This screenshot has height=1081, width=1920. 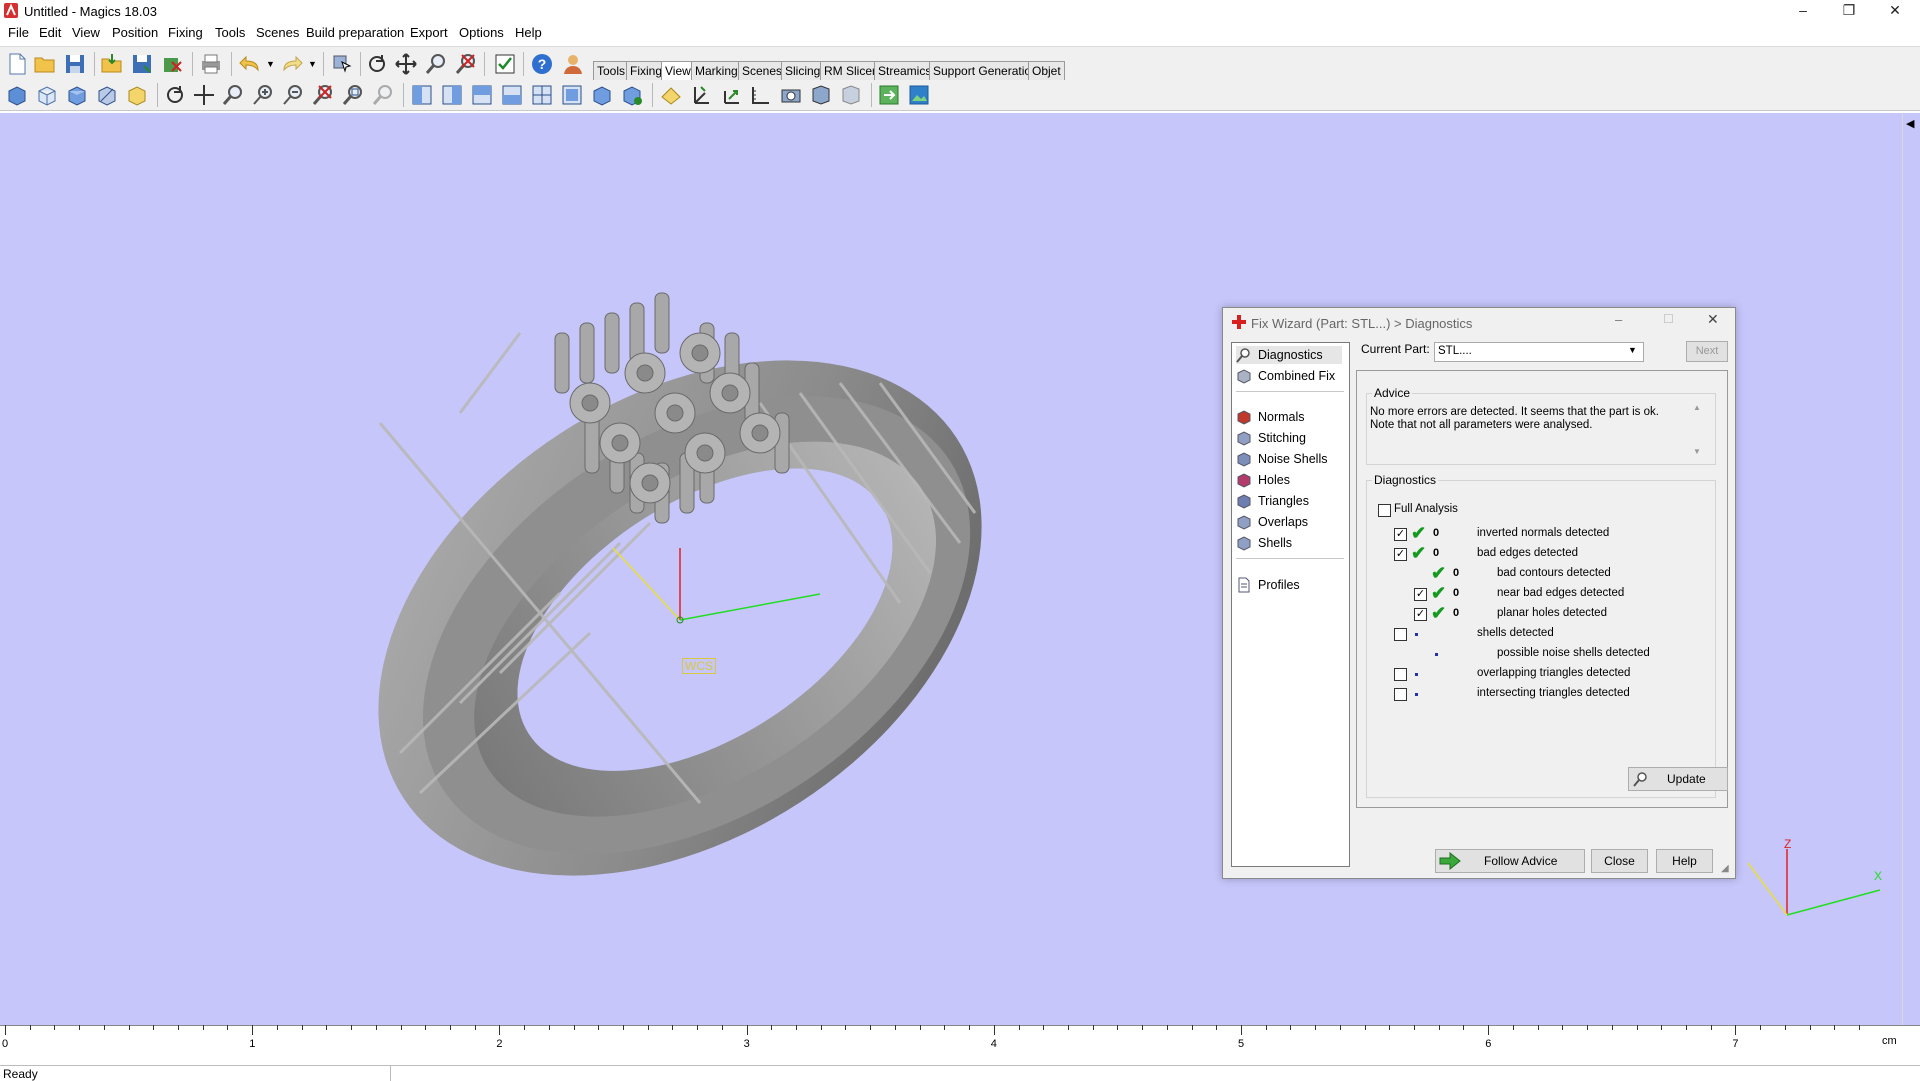 What do you see at coordinates (512, 95) in the screenshot?
I see `right-view-icon` at bounding box center [512, 95].